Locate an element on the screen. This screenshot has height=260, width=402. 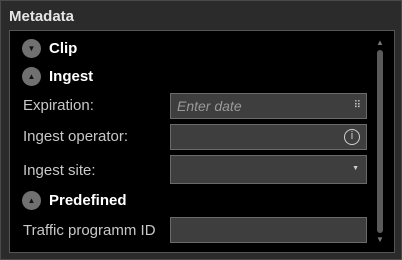
scrollbar-thumb is located at coordinates (380, 141).